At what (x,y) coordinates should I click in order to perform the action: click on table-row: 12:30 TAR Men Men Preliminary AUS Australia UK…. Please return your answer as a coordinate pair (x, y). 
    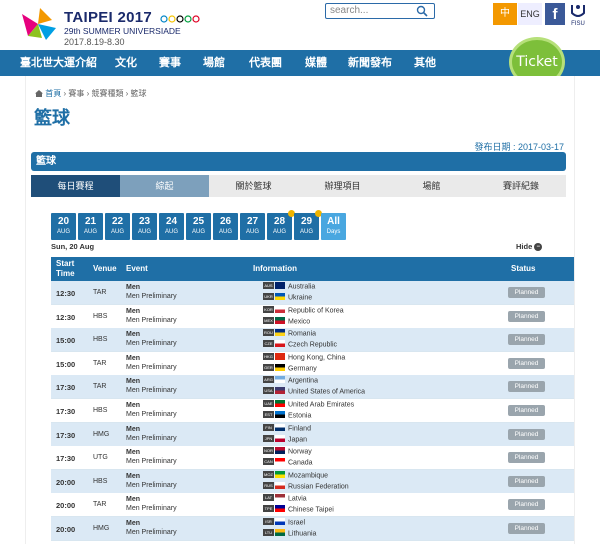
    Looking at the image, I should click on (312, 293).